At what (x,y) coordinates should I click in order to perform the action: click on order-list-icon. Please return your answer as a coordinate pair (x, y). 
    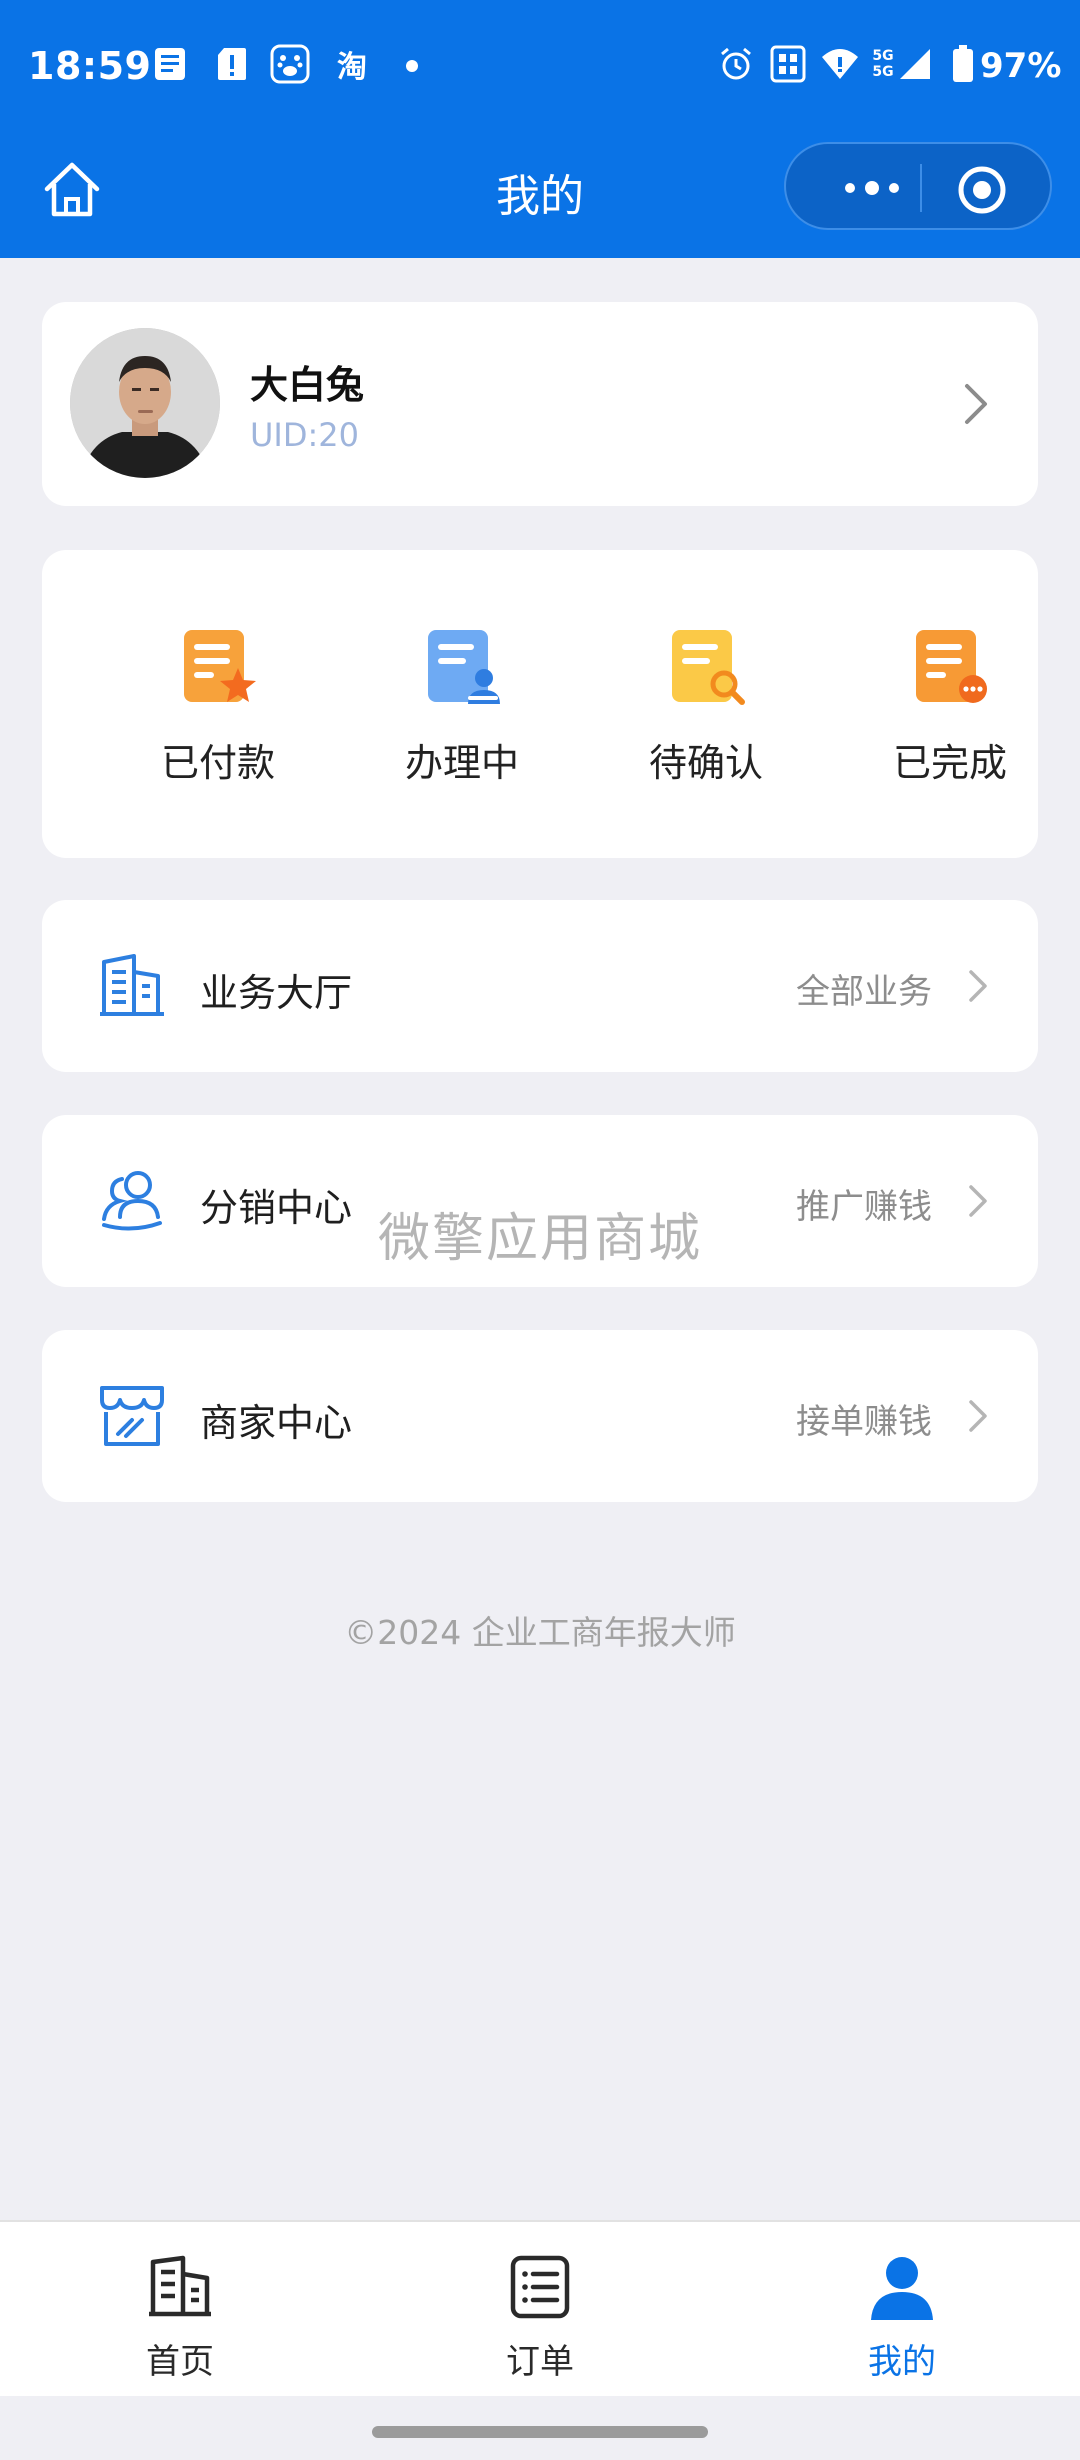
    Looking at the image, I should click on (540, 2287).